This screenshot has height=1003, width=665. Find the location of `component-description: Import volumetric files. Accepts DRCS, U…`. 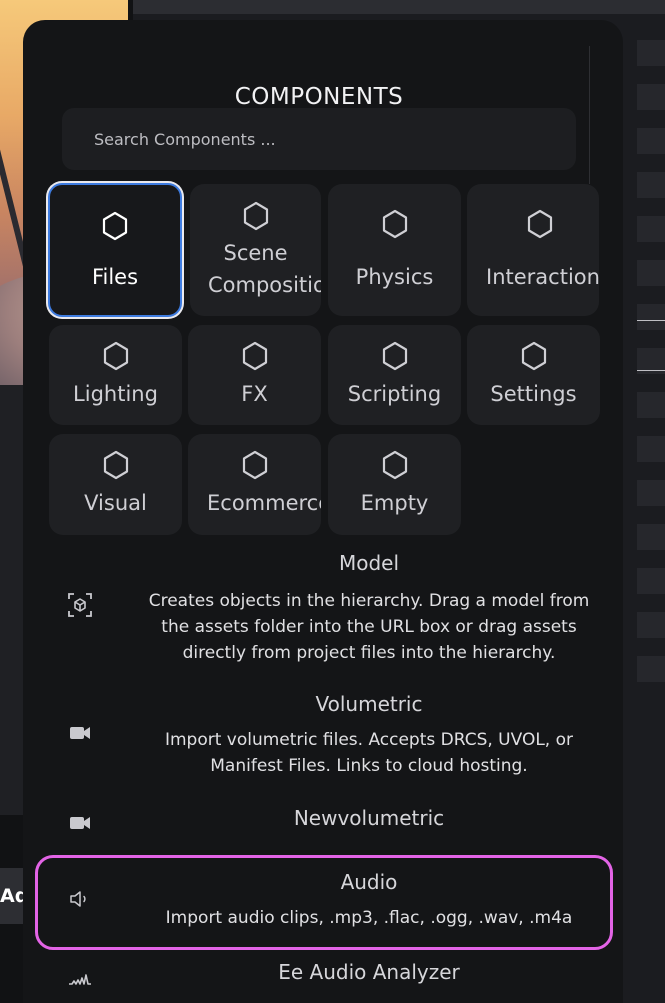

component-description: Import volumetric files. Accepts DRCS, U… is located at coordinates (369, 753).